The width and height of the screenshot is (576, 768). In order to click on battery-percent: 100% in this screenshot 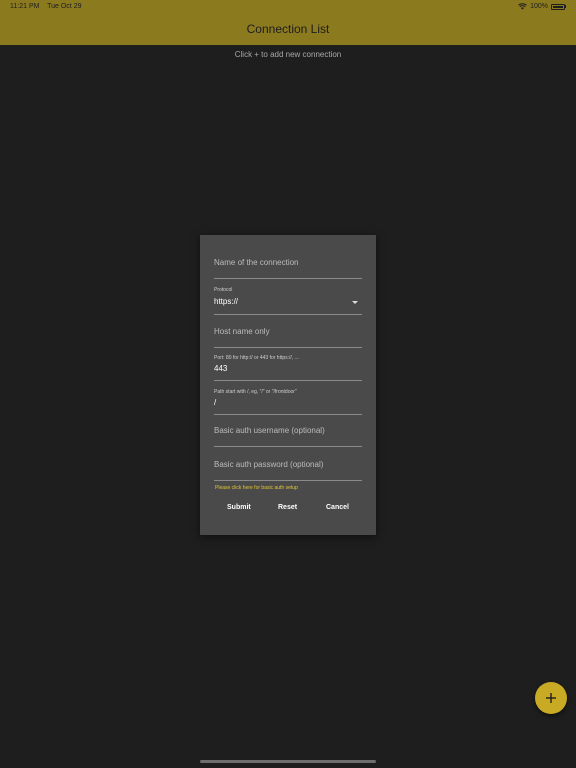, I will do `click(539, 6)`.